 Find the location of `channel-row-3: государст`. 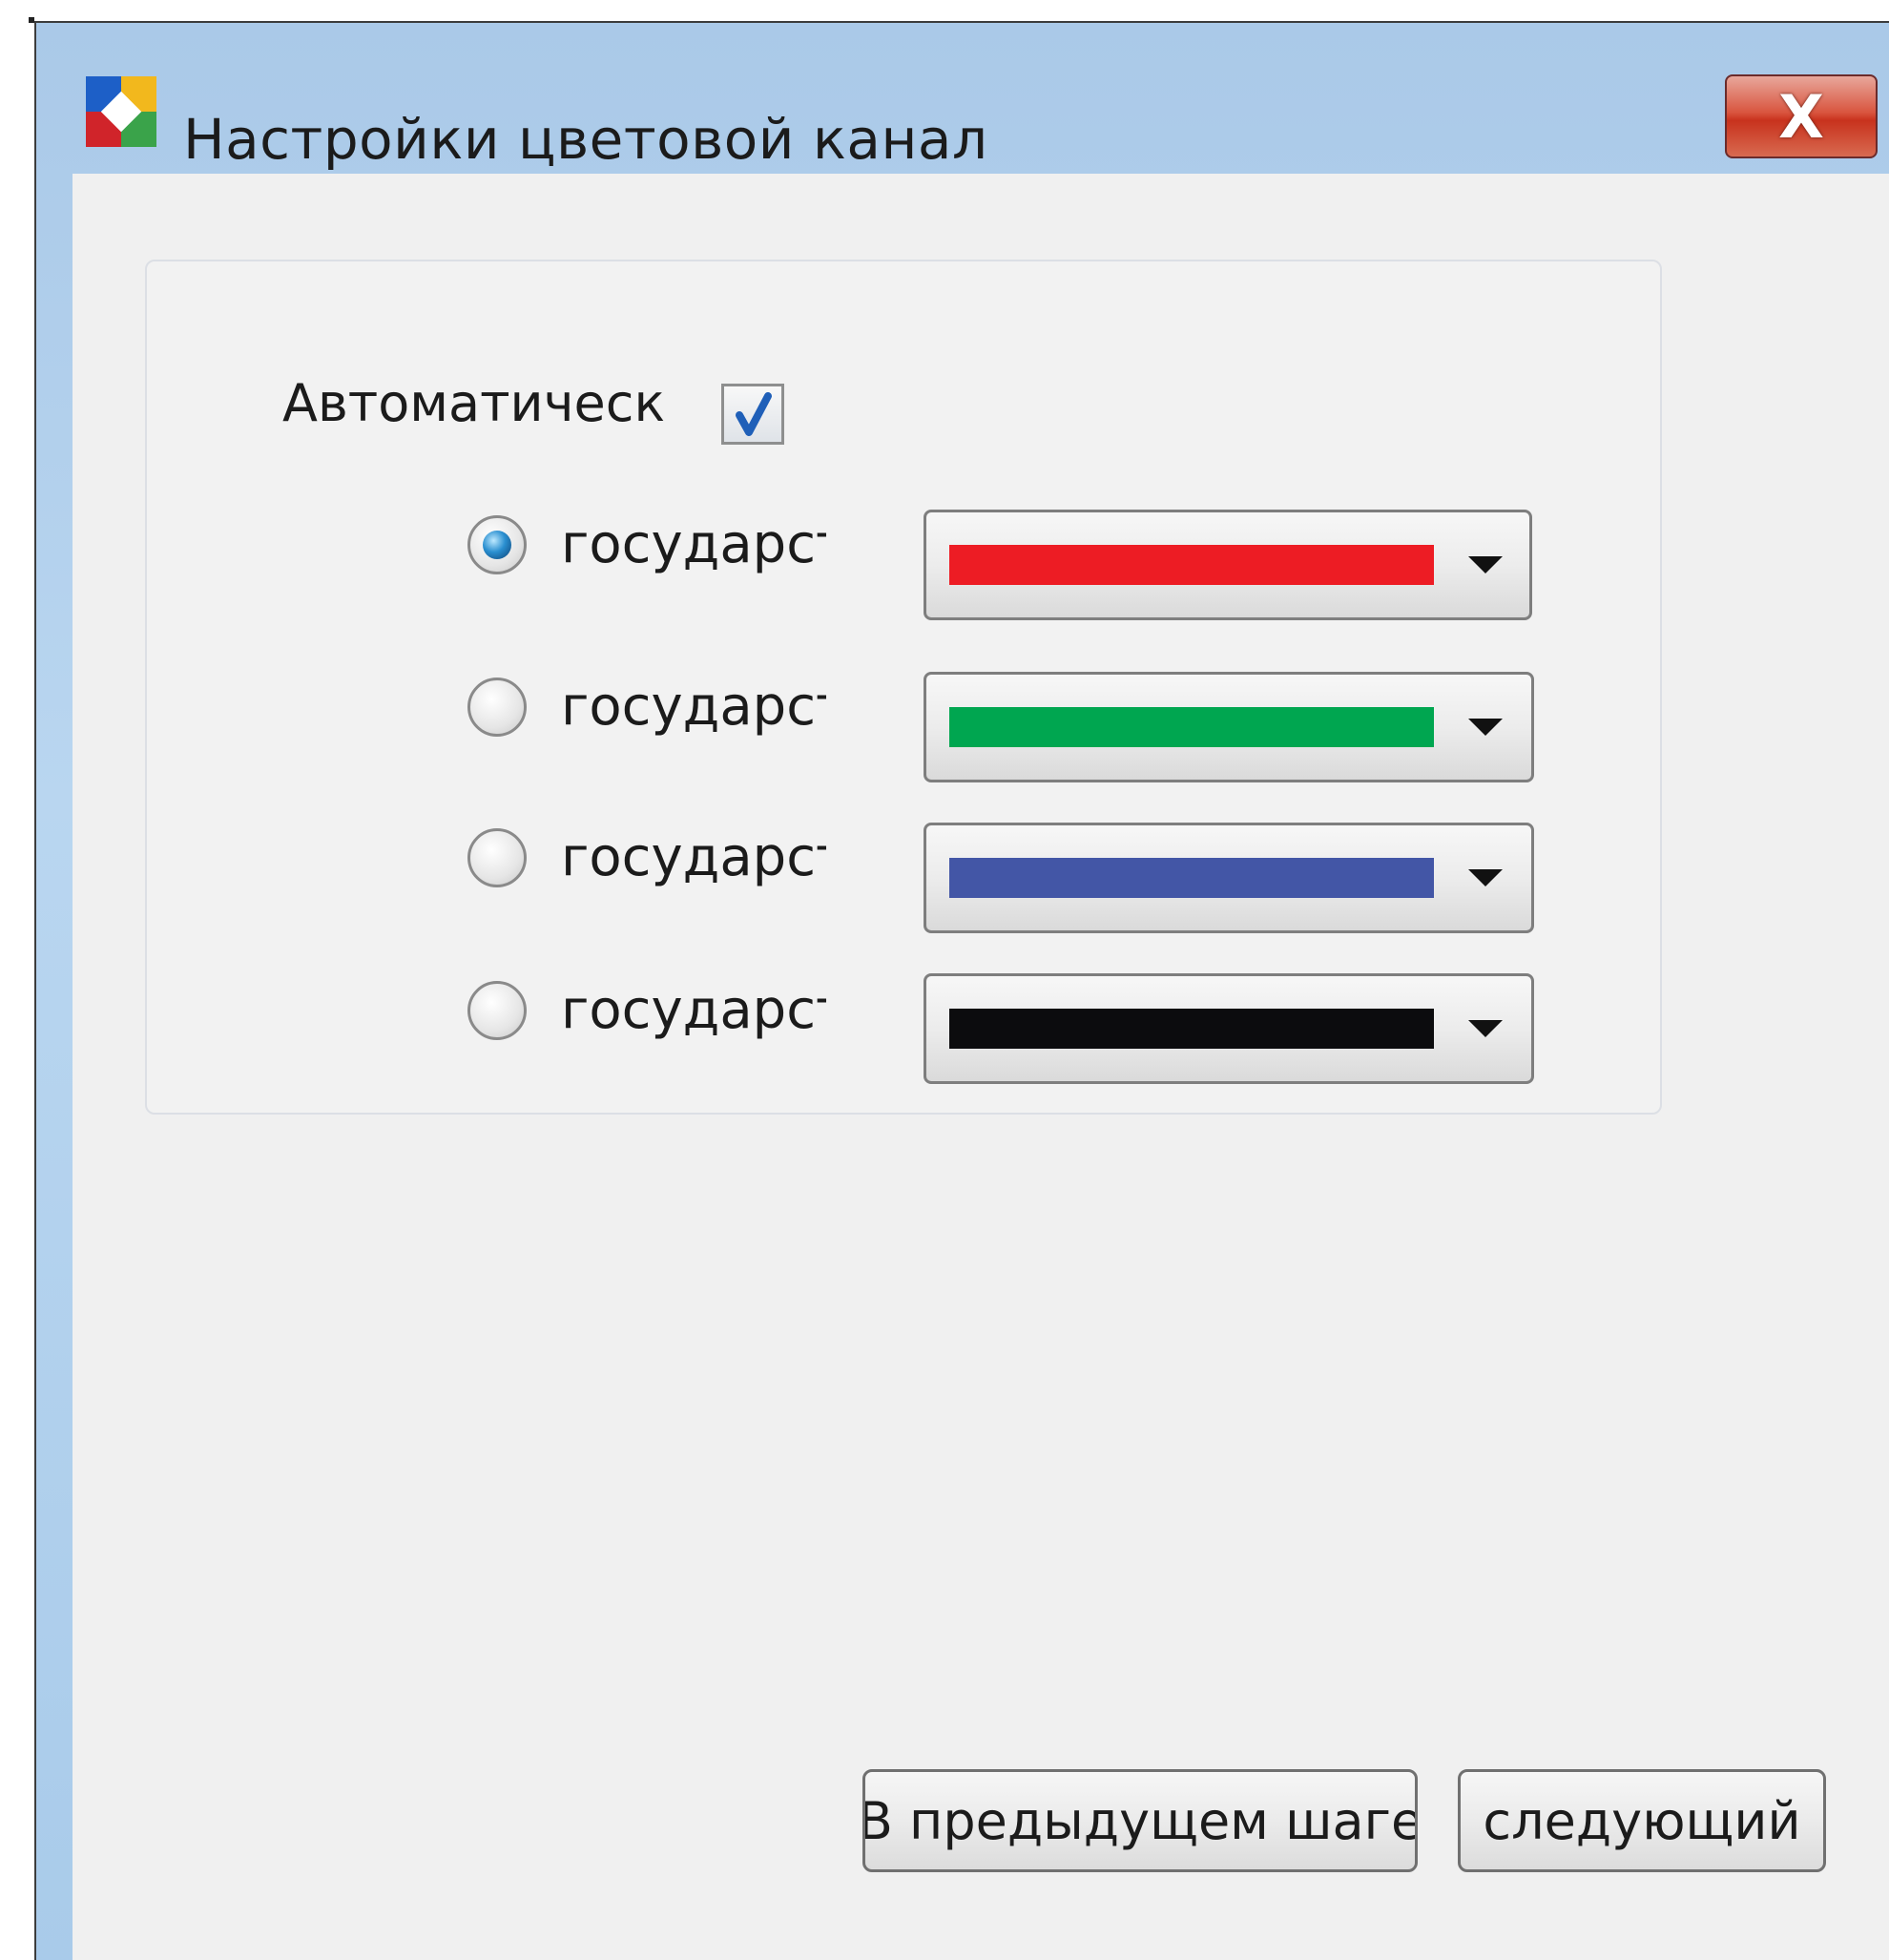

channel-row-3: государст is located at coordinates (944, 871).